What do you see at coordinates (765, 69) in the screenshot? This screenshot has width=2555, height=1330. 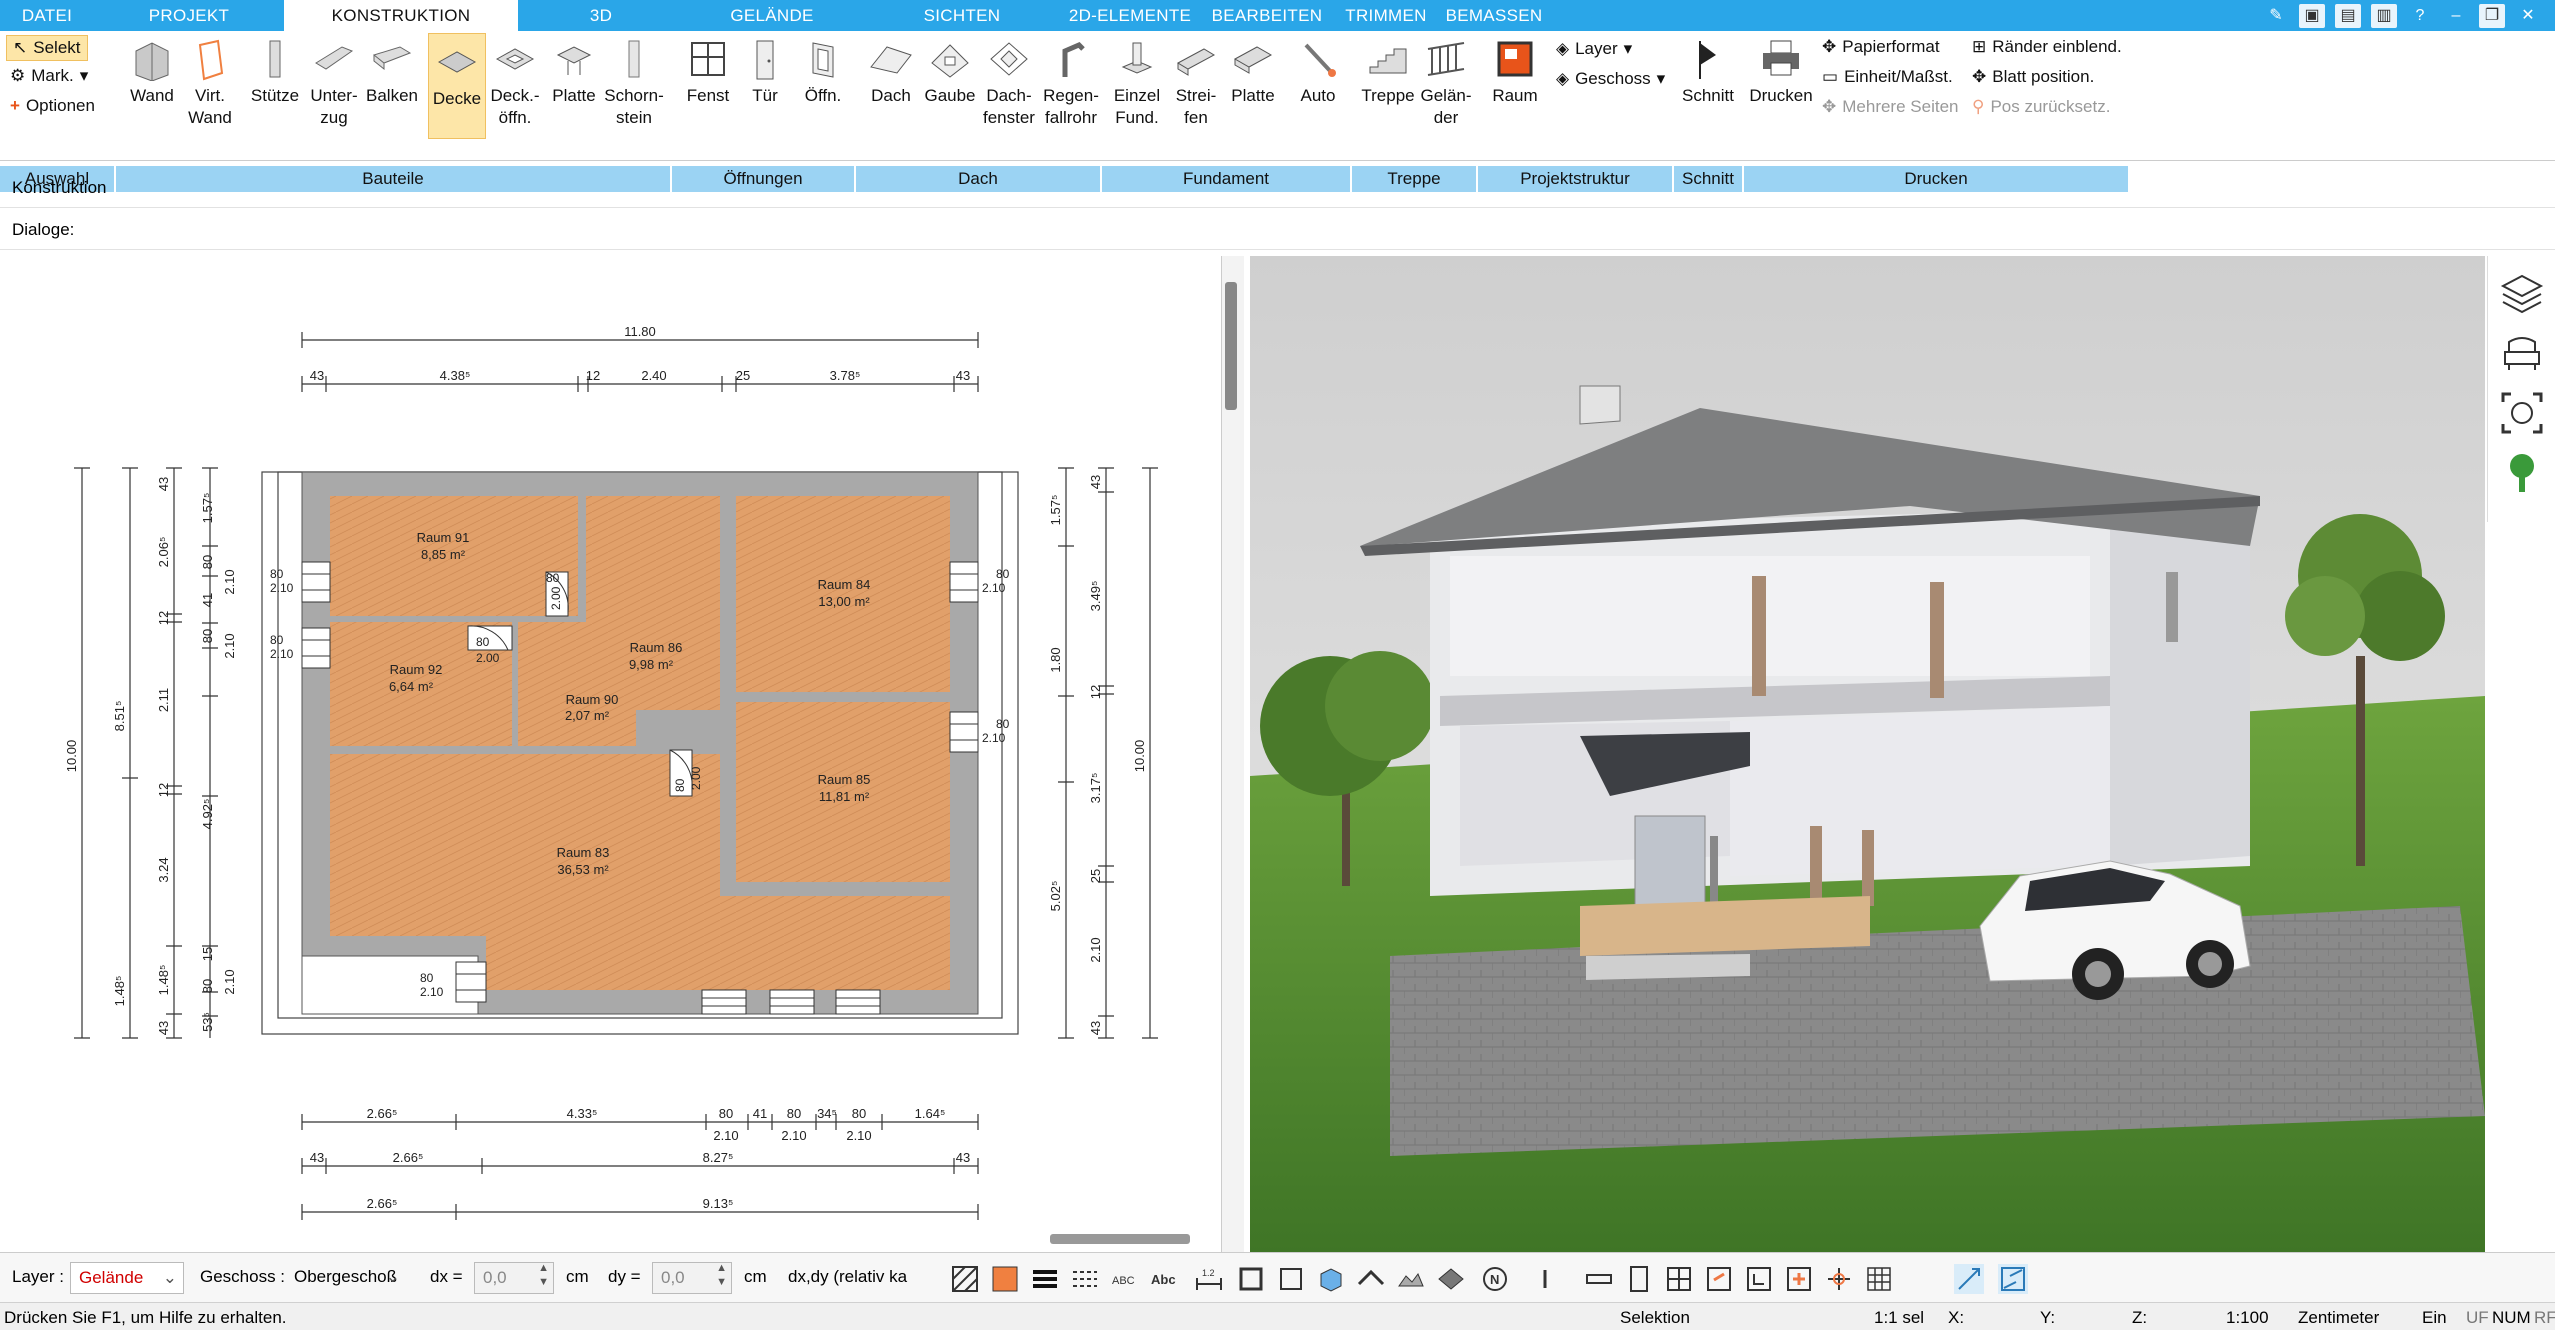 I see `tuer-button: Tür` at bounding box center [765, 69].